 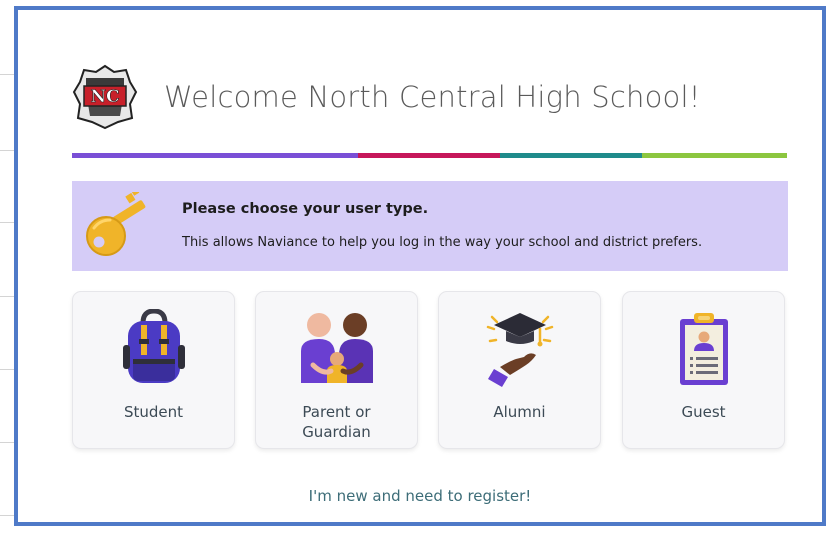 I want to click on guest-label: Guest, so click(x=703, y=412).